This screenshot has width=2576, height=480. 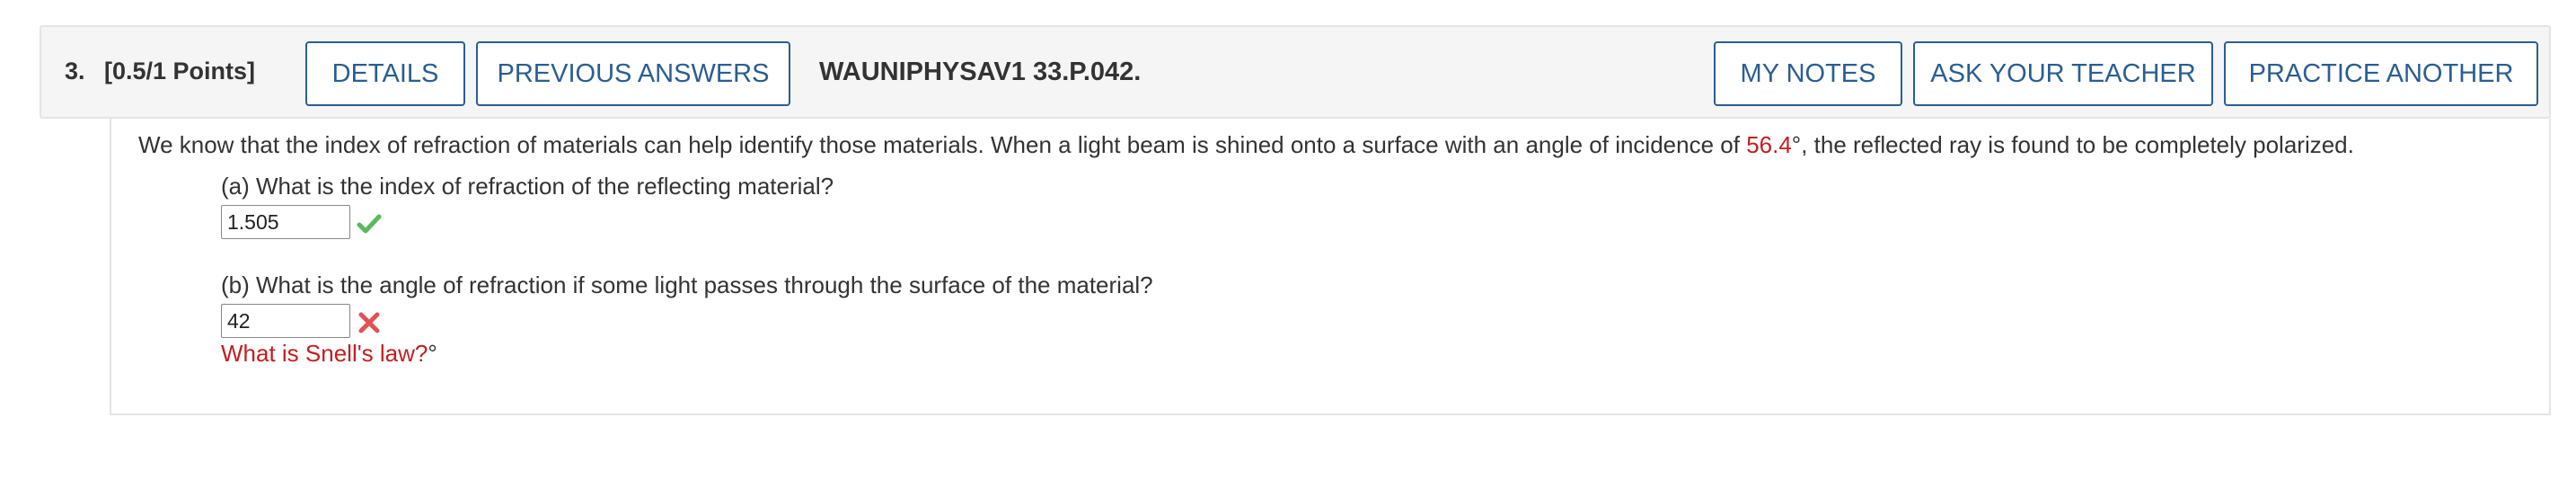 I want to click on part-b-answer-input, so click(x=285, y=321).